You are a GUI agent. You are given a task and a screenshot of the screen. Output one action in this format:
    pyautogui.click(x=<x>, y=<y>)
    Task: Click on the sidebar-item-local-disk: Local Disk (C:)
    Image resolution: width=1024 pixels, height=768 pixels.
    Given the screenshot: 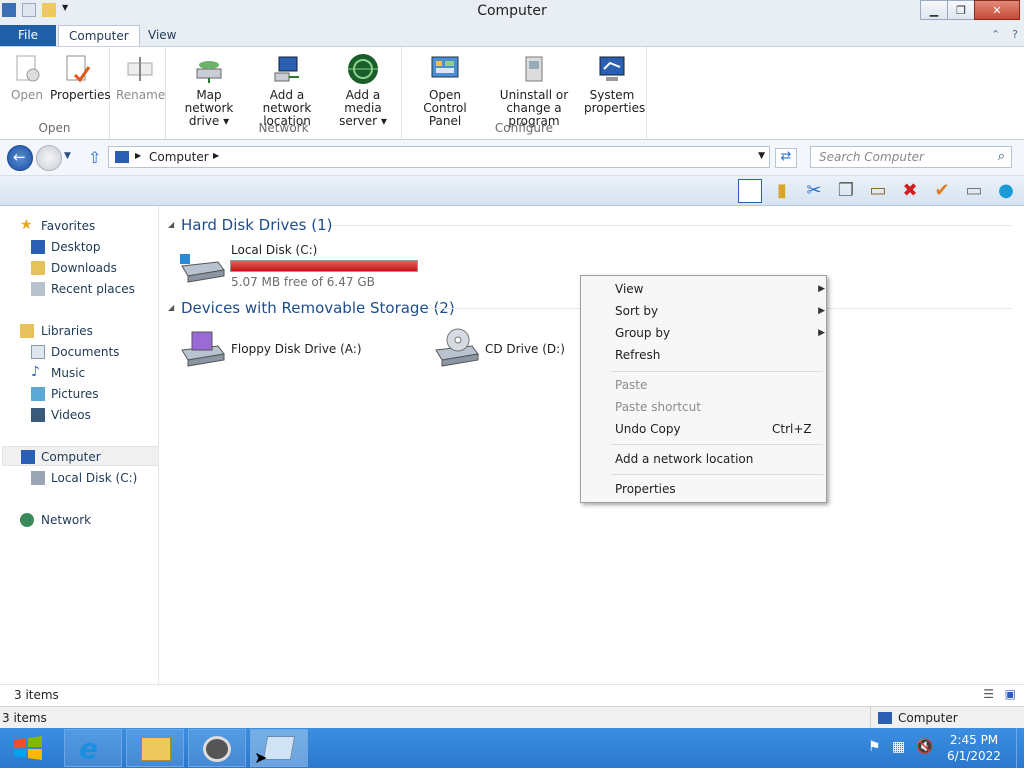 What is the action you would take?
    pyautogui.click(x=78, y=478)
    